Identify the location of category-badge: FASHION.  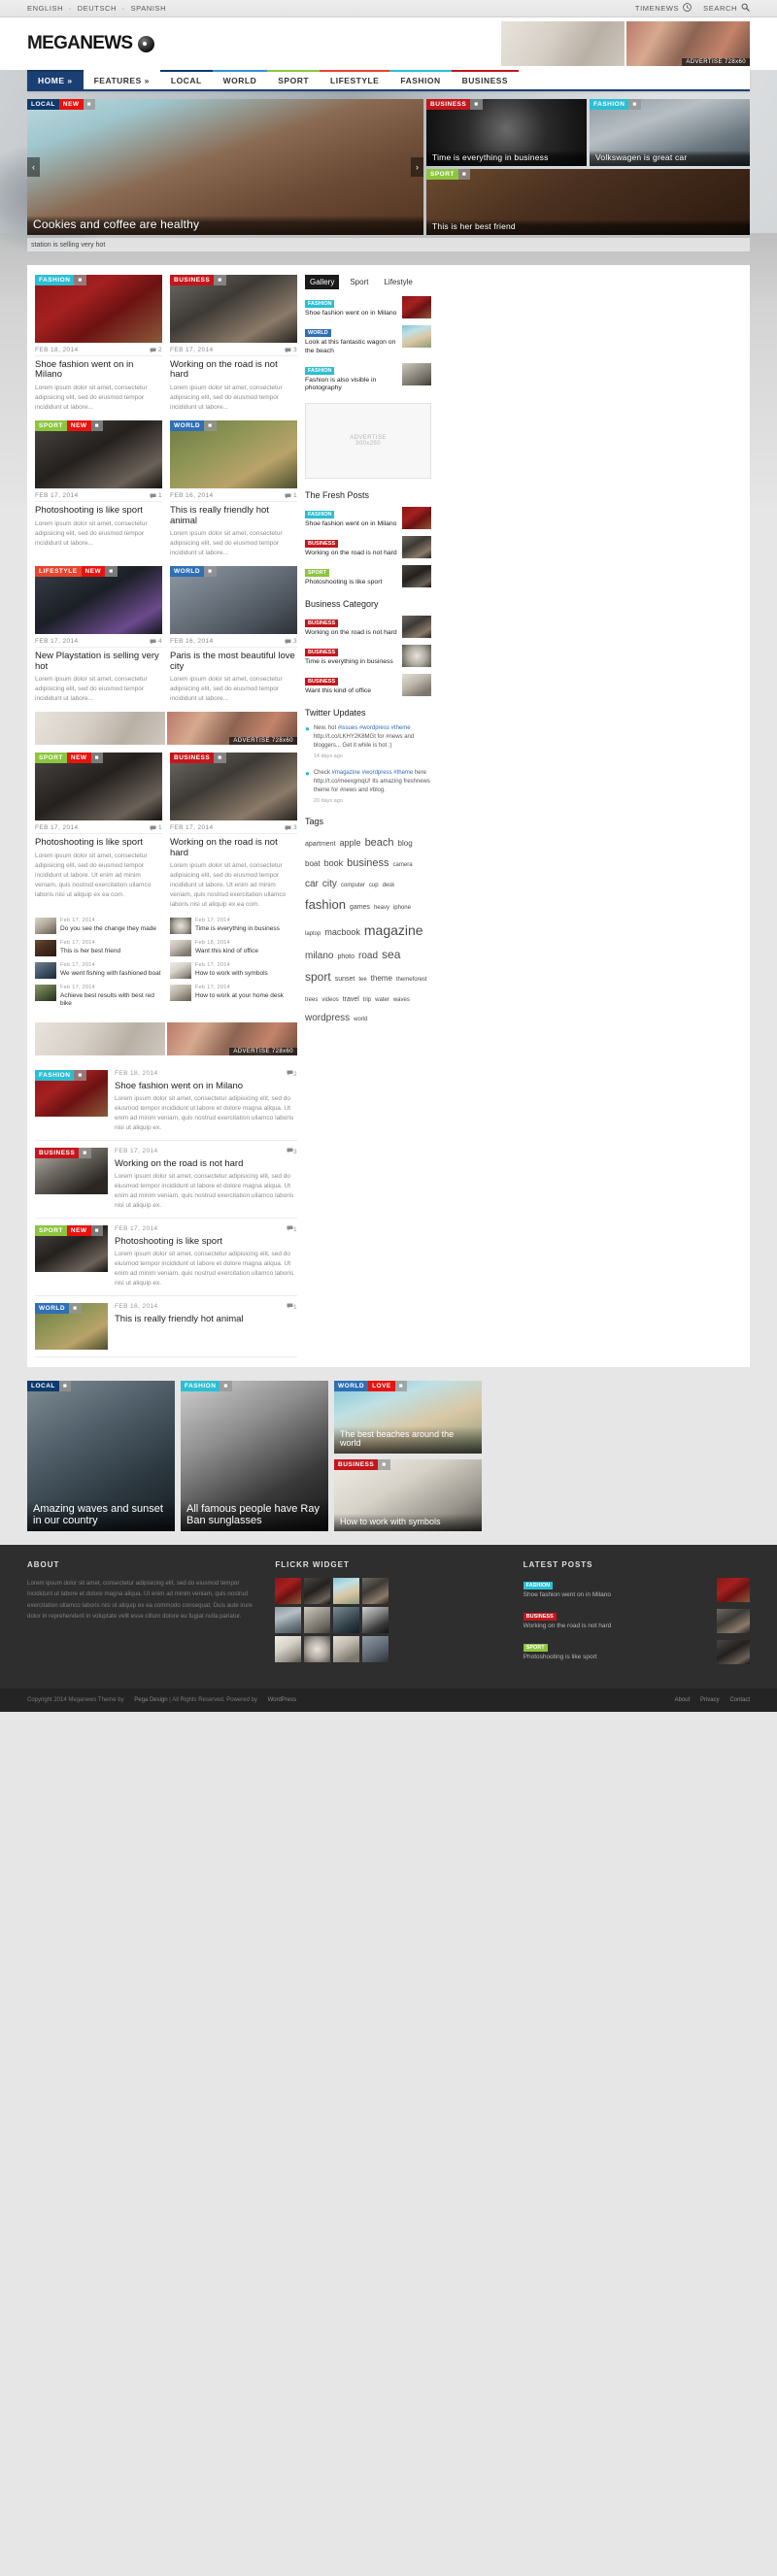
(320, 515).